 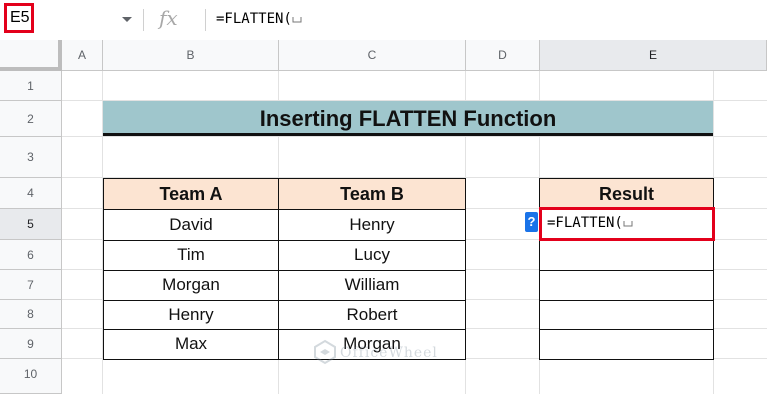 What do you see at coordinates (31, 314) in the screenshot?
I see `row-header-8: 8` at bounding box center [31, 314].